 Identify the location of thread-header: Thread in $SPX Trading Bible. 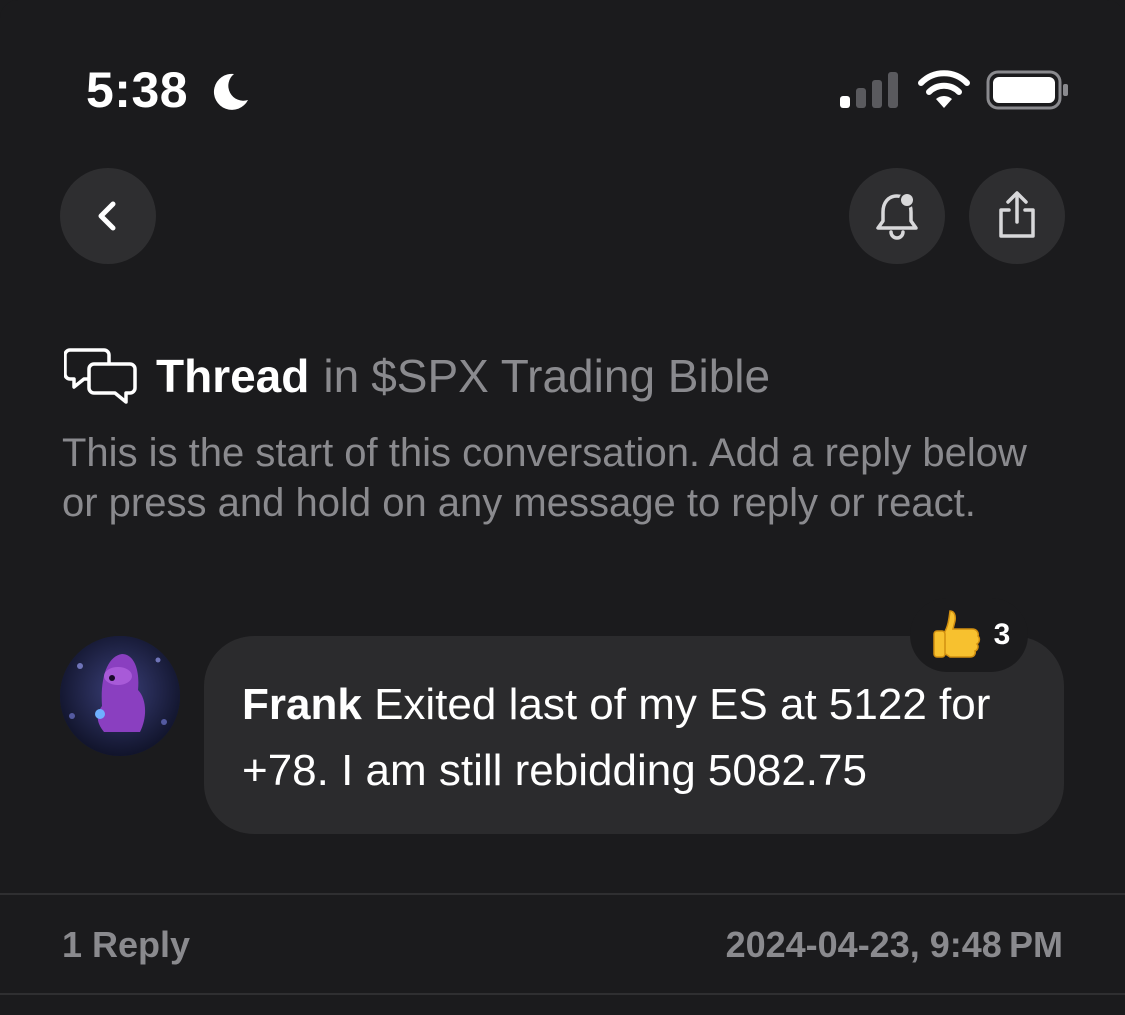
(417, 376).